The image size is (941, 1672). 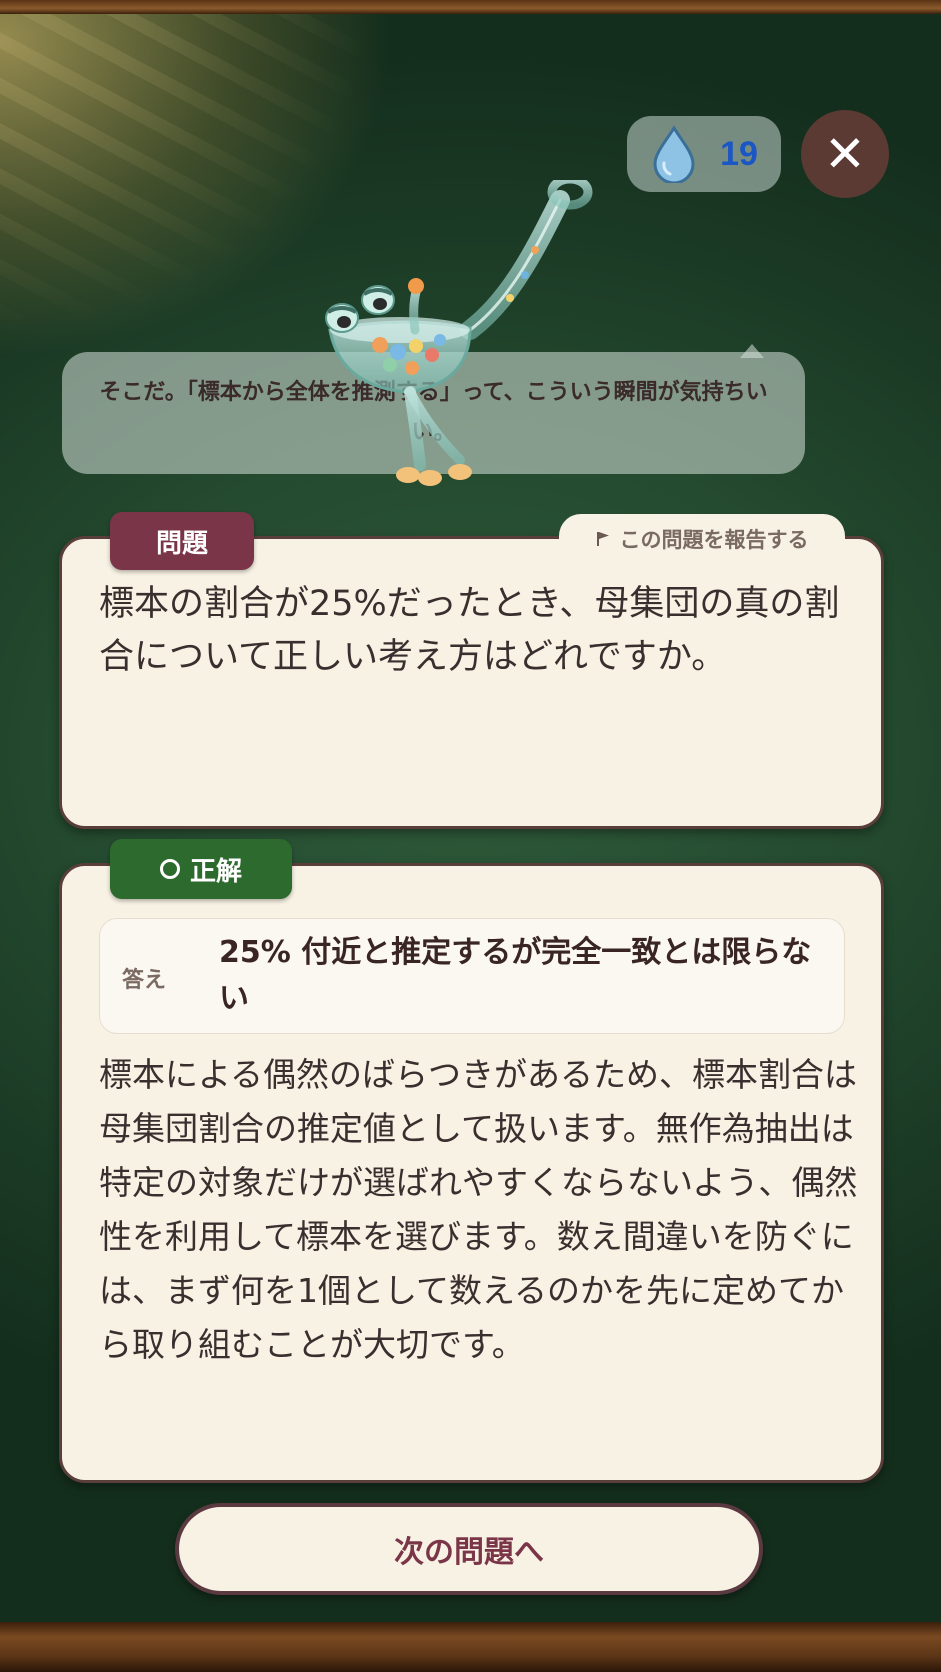 What do you see at coordinates (739, 153) in the screenshot?
I see `drops-count: 19` at bounding box center [739, 153].